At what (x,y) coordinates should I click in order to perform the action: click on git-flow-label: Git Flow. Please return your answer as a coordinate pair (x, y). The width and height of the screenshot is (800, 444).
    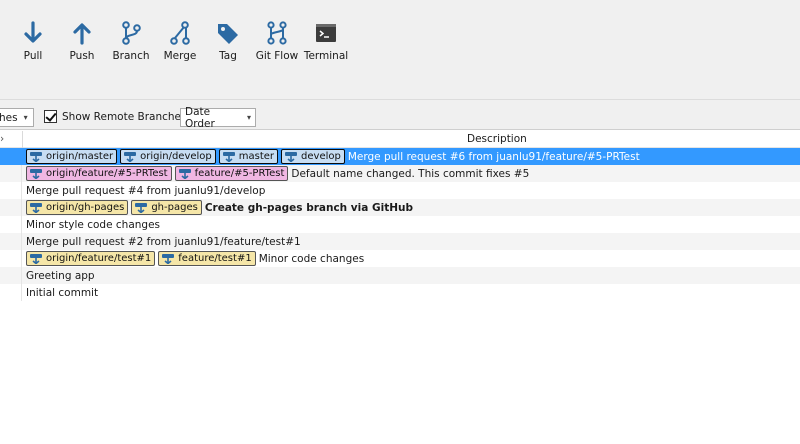
    Looking at the image, I should click on (277, 56).